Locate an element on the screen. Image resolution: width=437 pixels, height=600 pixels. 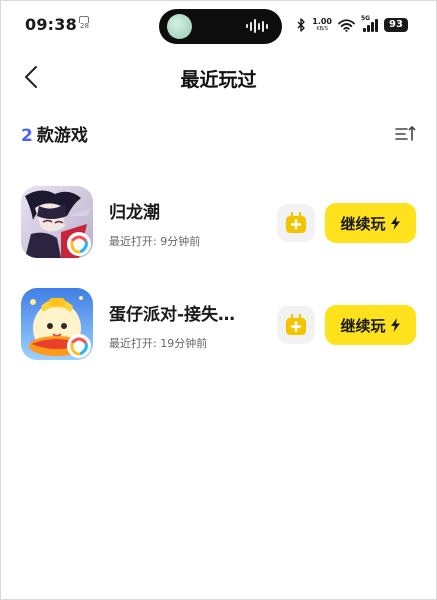
dynamic-island is located at coordinates (220, 26).